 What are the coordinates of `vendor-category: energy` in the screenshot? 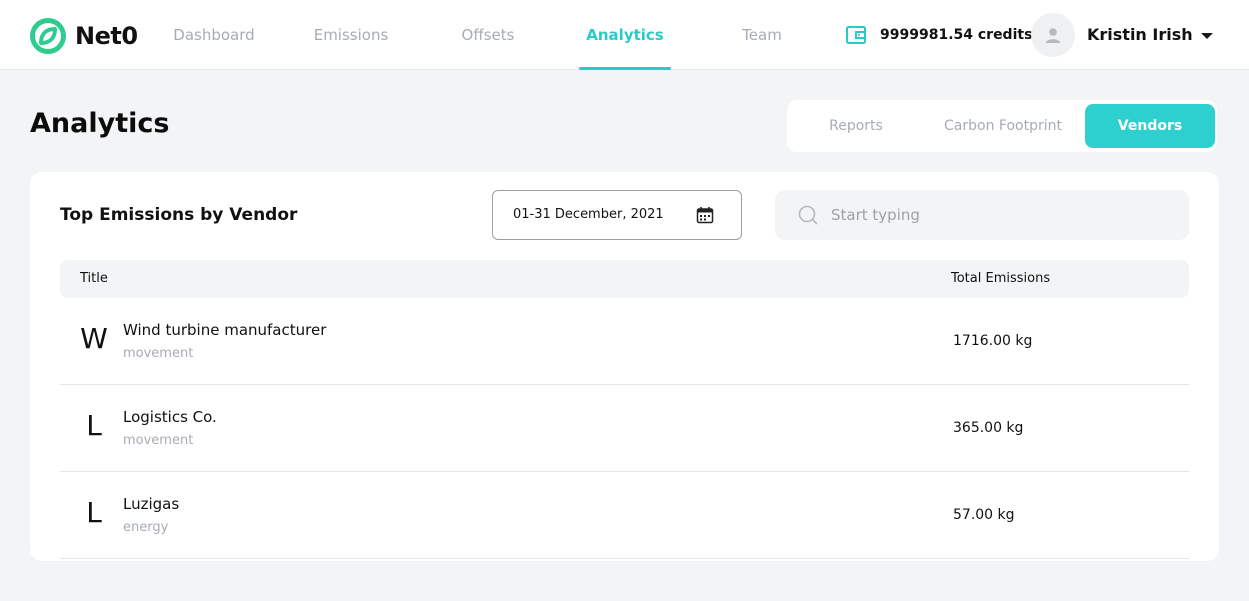 It's located at (146, 527).